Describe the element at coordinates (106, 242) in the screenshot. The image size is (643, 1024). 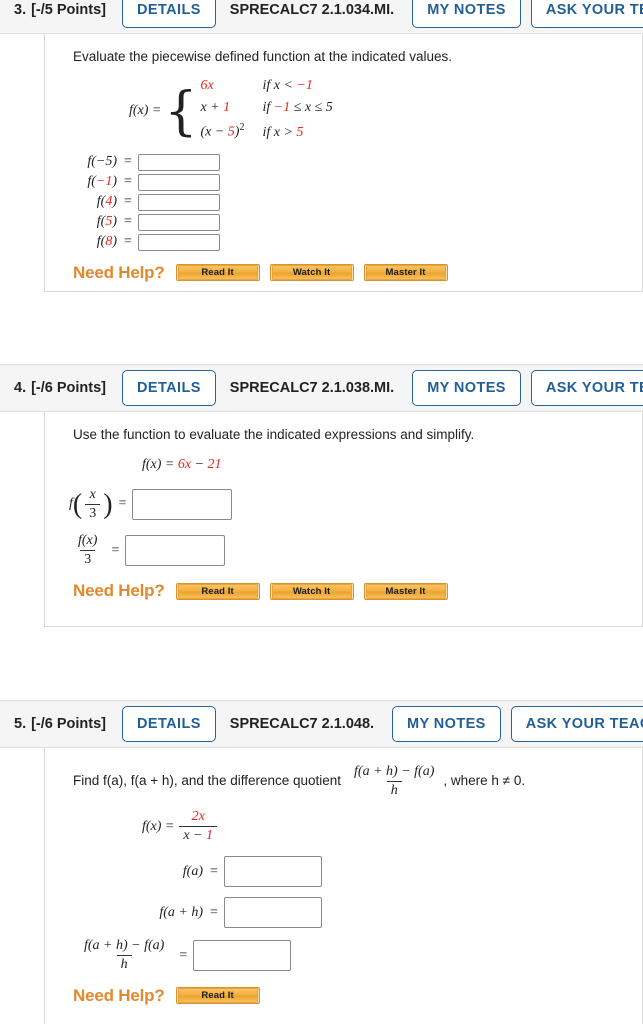
I see `answer-label: f(8)` at that location.